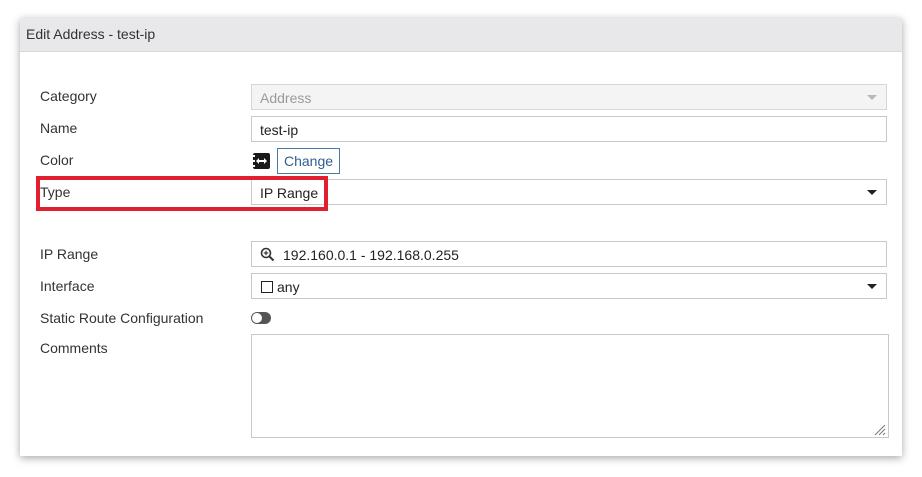 This screenshot has width=922, height=477. Describe the element at coordinates (308, 161) in the screenshot. I see `change-color-button: Change` at that location.